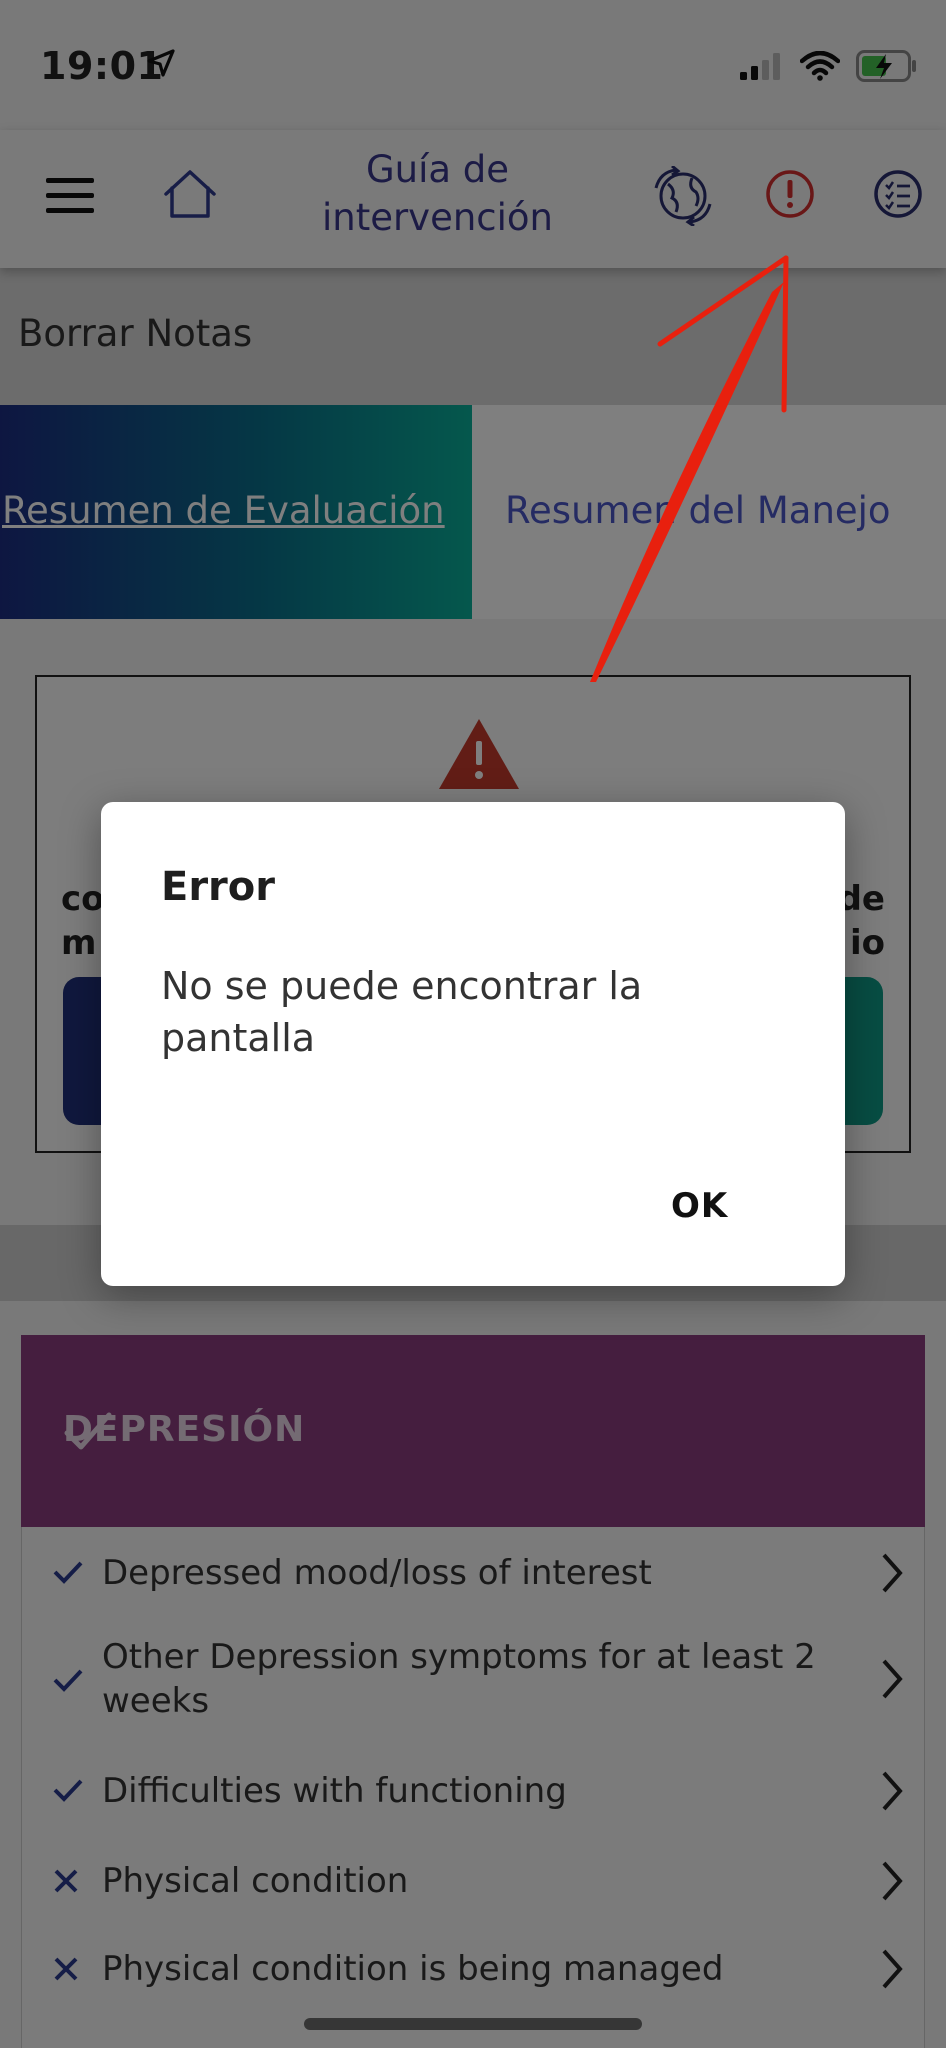 The width and height of the screenshot is (946, 2048). I want to click on dialog-message: No se puede encontrar la pantalla, so click(402, 1012).